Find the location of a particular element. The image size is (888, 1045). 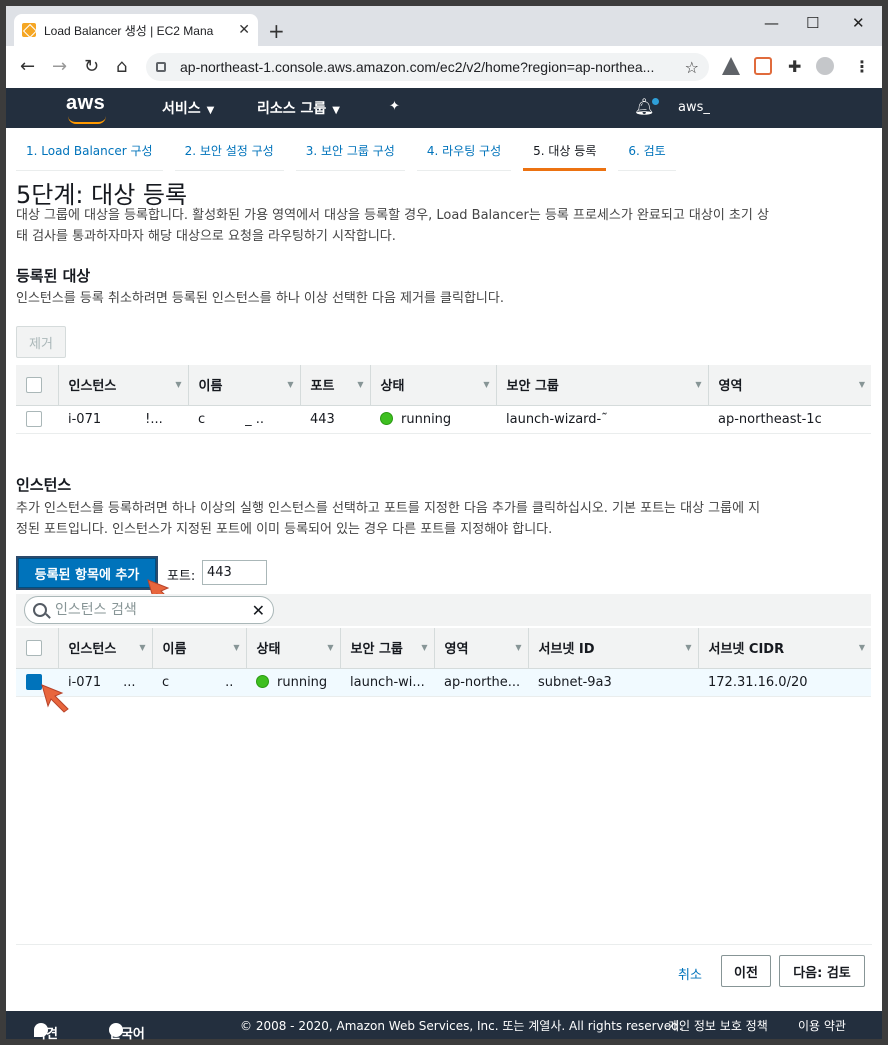

step-6: 6. 검토 is located at coordinates (647, 153).